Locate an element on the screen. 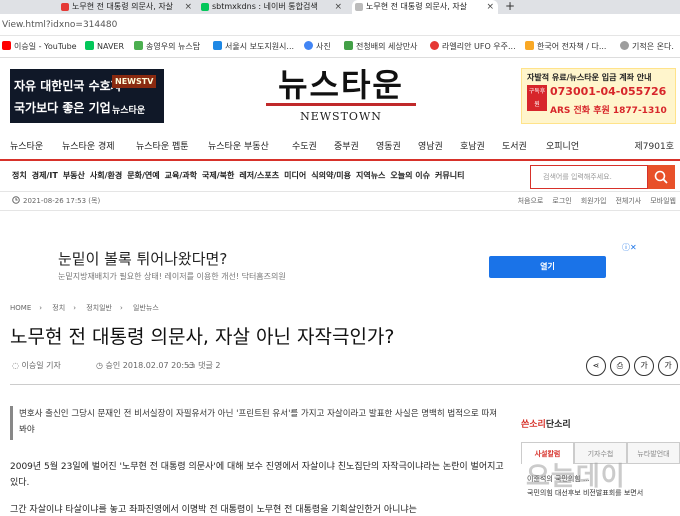 The image size is (680, 516). account-number: 073001-04-055726 is located at coordinates (608, 91).